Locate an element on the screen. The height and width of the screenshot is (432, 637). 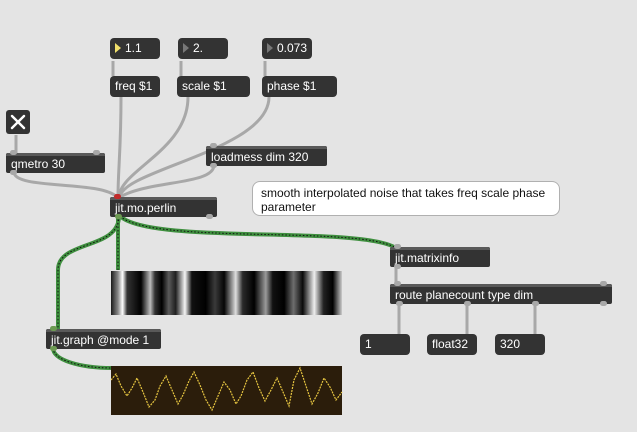
inlet-perlin-left is located at coordinates (117, 196).